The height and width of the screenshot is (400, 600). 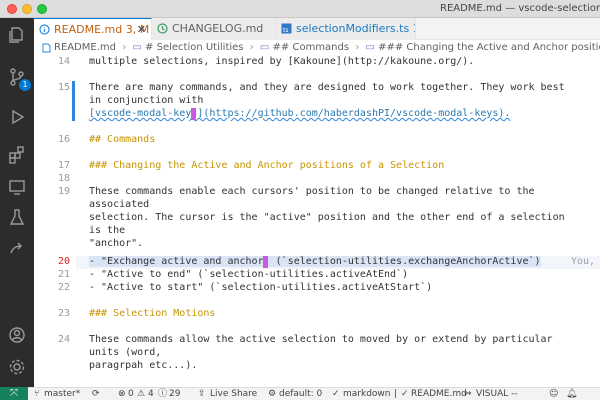 I want to click on tab-label: README.md 3, M, so click(x=102, y=29).